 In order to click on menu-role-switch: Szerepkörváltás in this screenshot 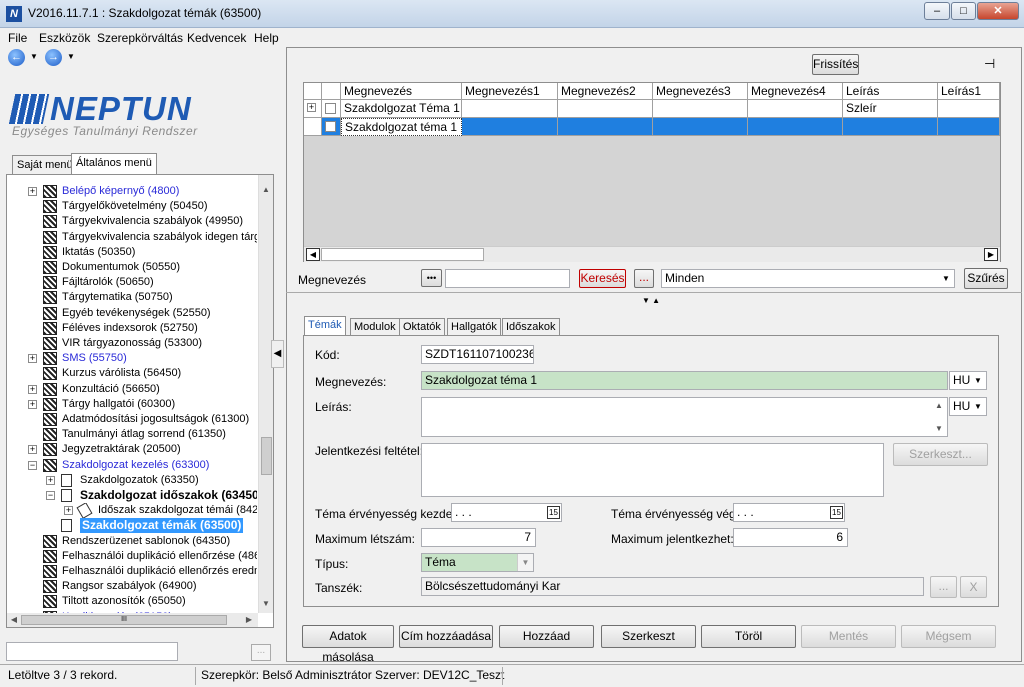, I will do `click(140, 38)`.